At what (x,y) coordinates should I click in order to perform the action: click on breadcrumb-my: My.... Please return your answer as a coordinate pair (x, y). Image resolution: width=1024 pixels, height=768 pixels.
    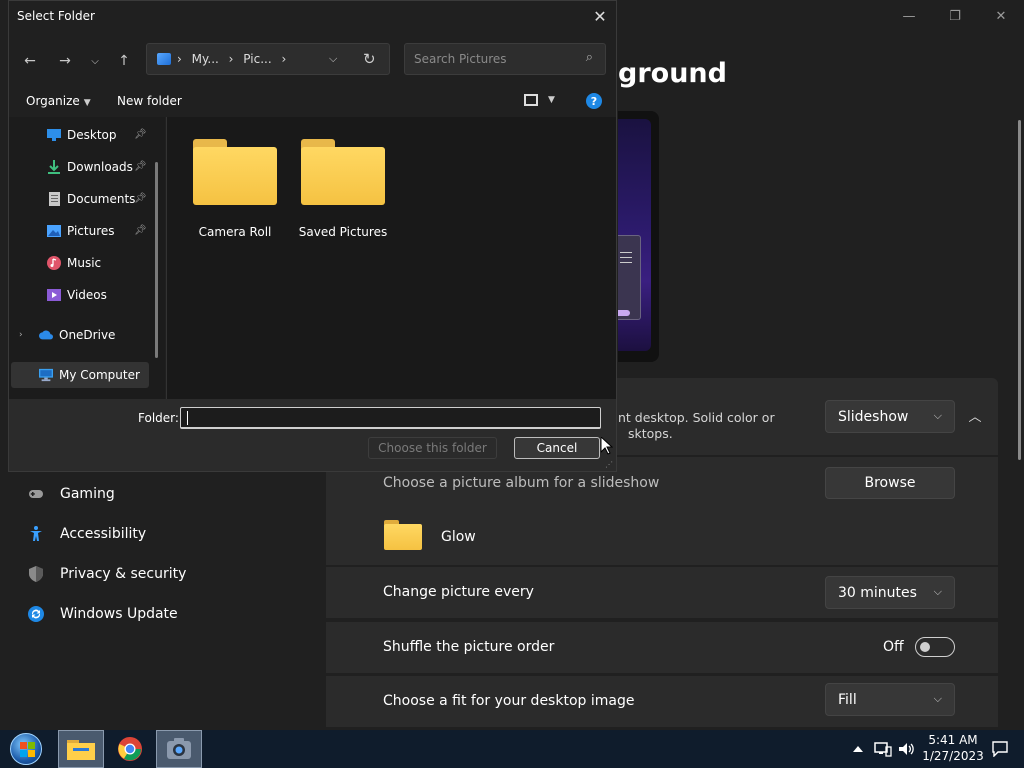
    Looking at the image, I should click on (205, 59).